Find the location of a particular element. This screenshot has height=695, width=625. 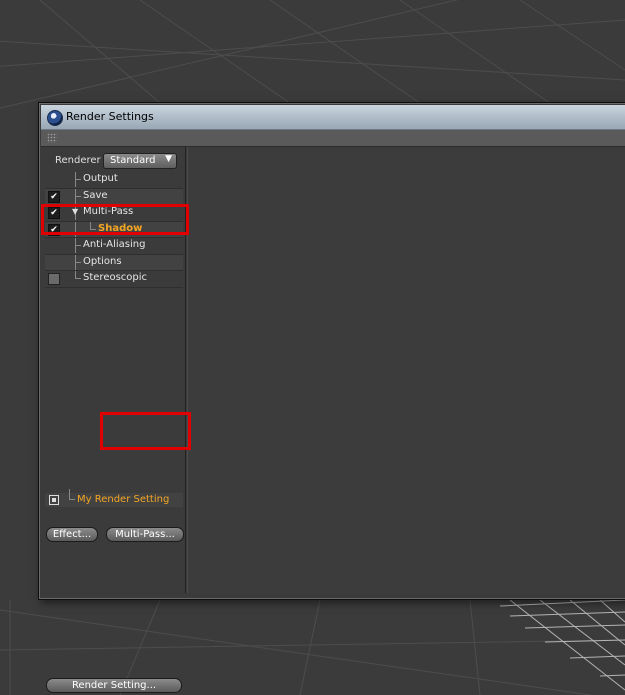

tree-item-anti-aliasing: Anti-Aliasing is located at coordinates (114, 246).